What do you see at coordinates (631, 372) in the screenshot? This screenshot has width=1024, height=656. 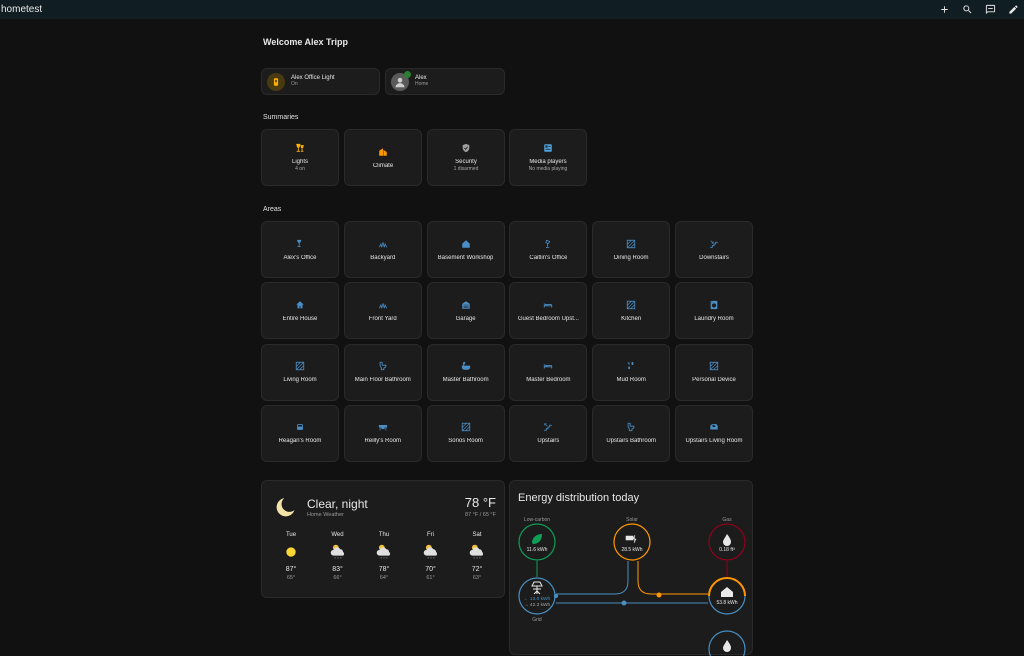 I see `area-tile: Mud Room` at bounding box center [631, 372].